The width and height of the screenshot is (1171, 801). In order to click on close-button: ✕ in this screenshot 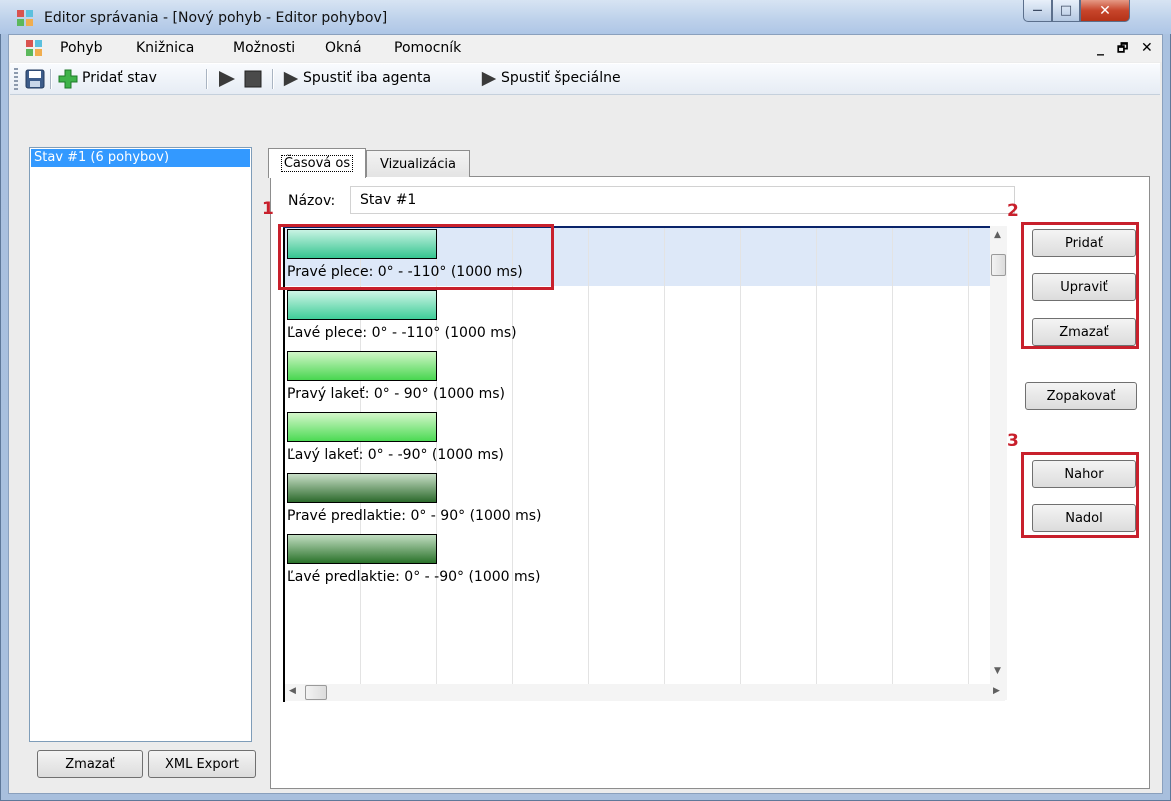, I will do `click(1105, 11)`.